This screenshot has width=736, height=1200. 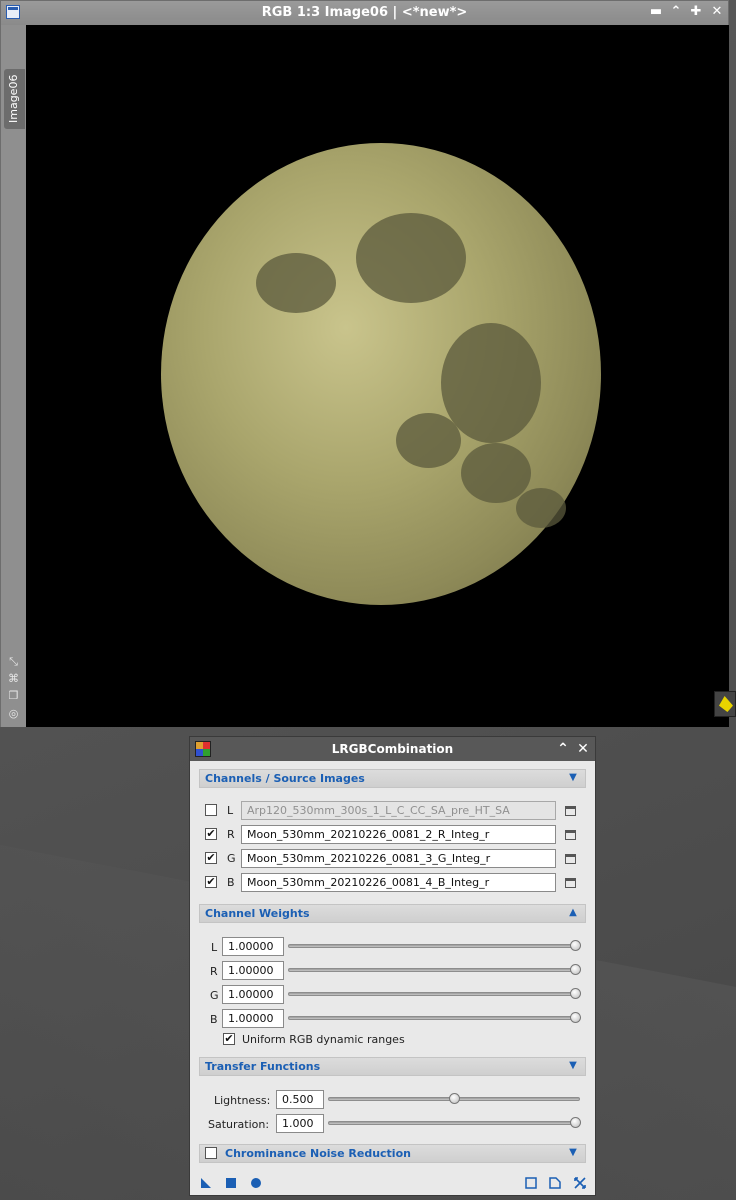 I want to click on section-chrominance-noise-reduction: Chrominance Noise Reduction ▼, so click(x=392, y=1153).